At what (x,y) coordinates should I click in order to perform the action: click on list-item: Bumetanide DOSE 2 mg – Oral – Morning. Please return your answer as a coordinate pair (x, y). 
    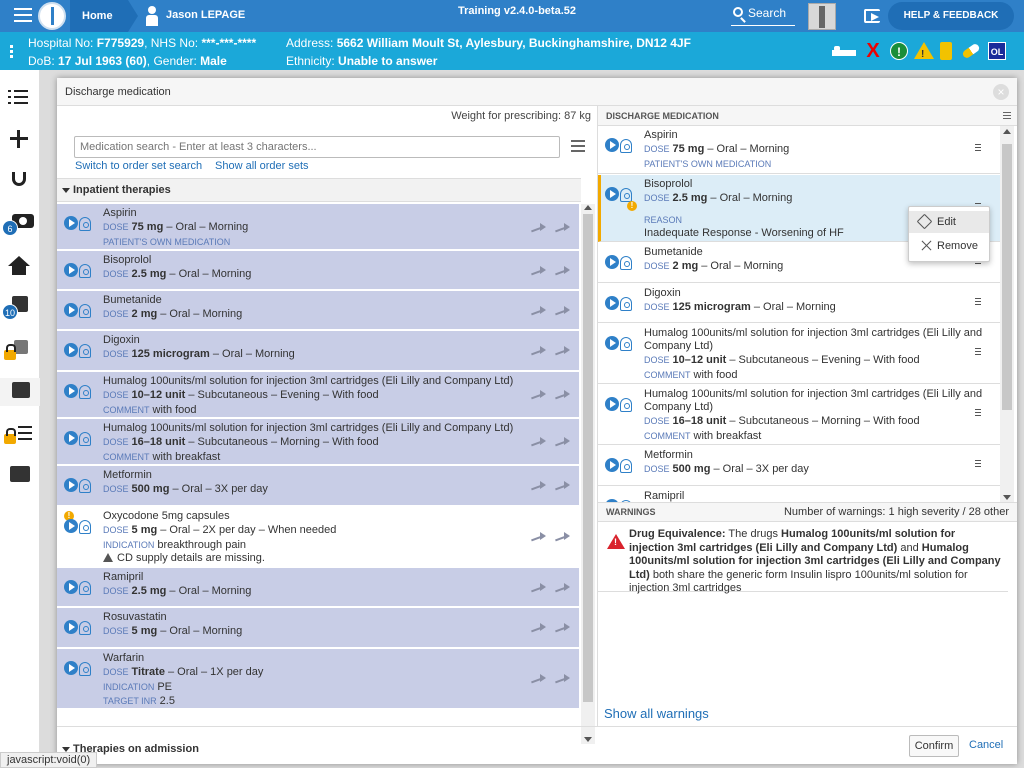
    Looking at the image, I should click on (318, 310).